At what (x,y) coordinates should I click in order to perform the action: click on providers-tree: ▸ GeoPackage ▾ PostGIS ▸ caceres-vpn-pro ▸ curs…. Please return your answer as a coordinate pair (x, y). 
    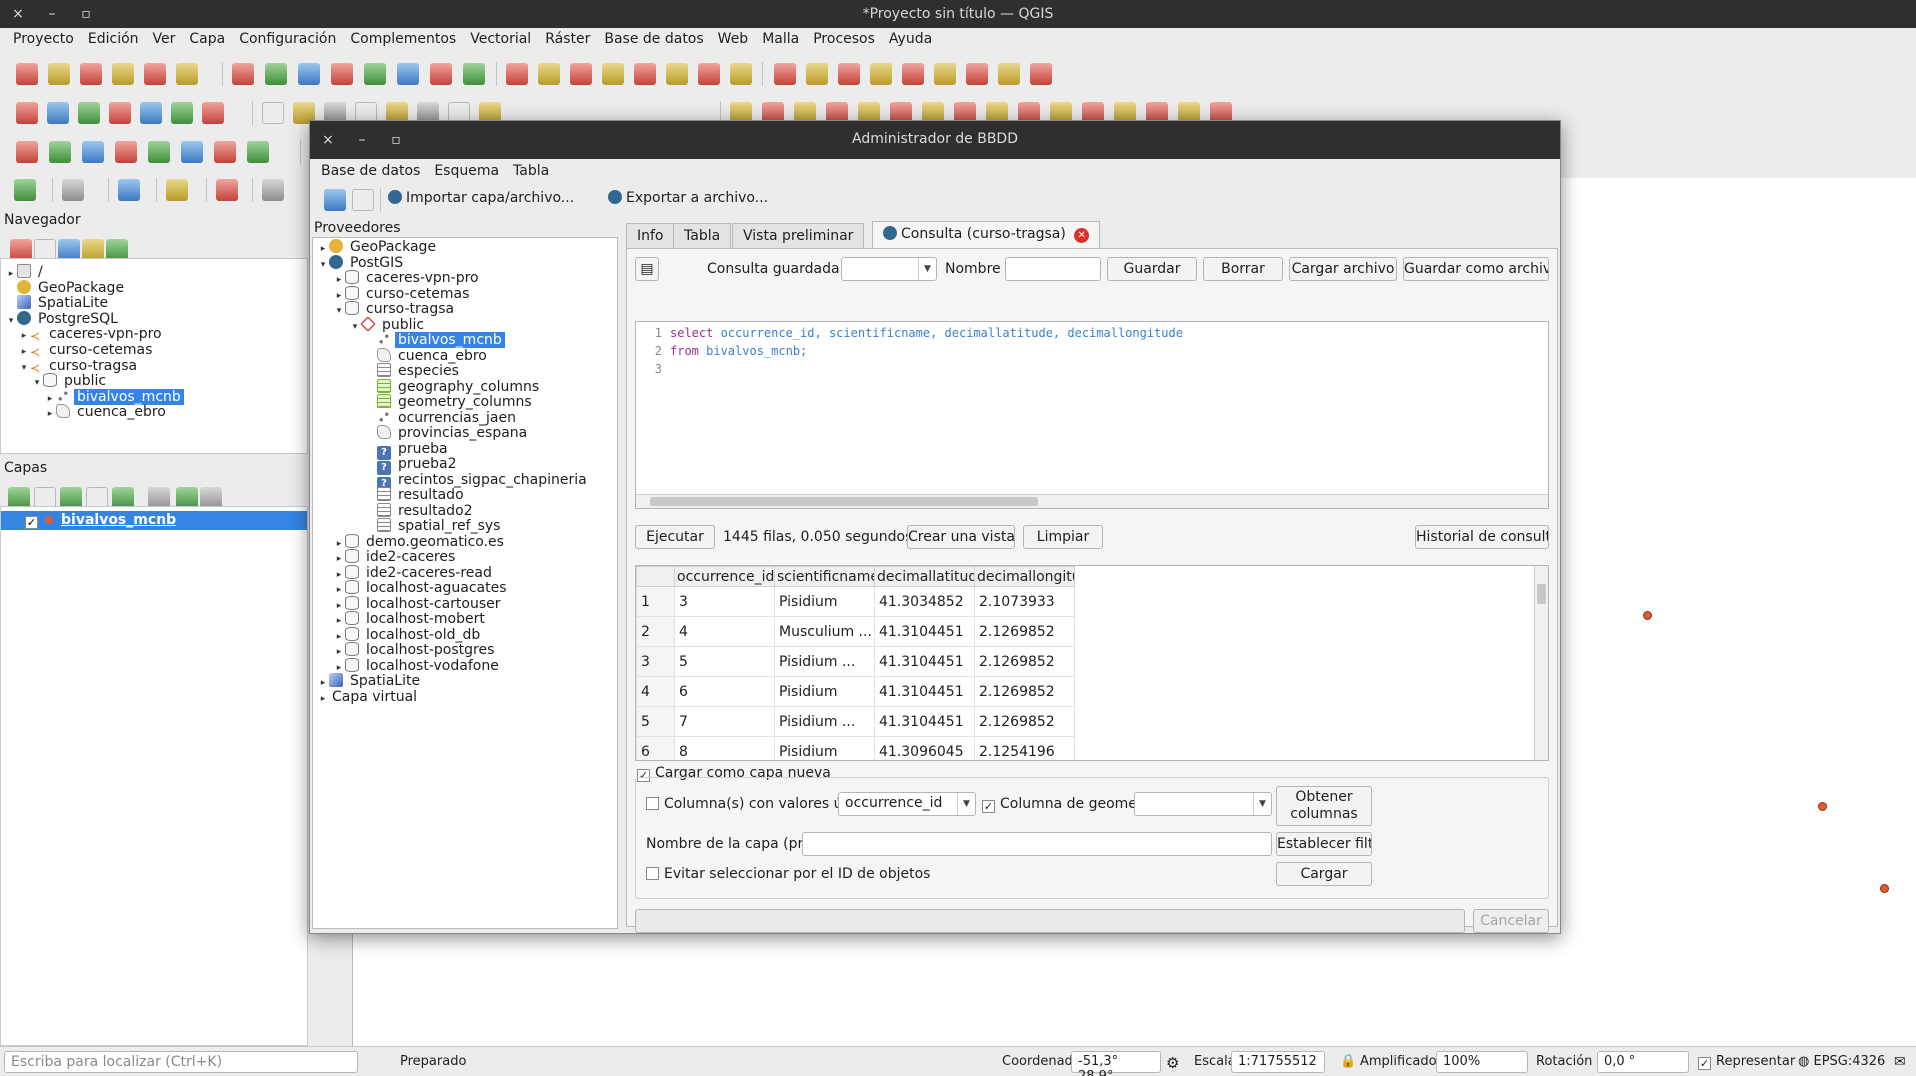
    Looking at the image, I should click on (465, 583).